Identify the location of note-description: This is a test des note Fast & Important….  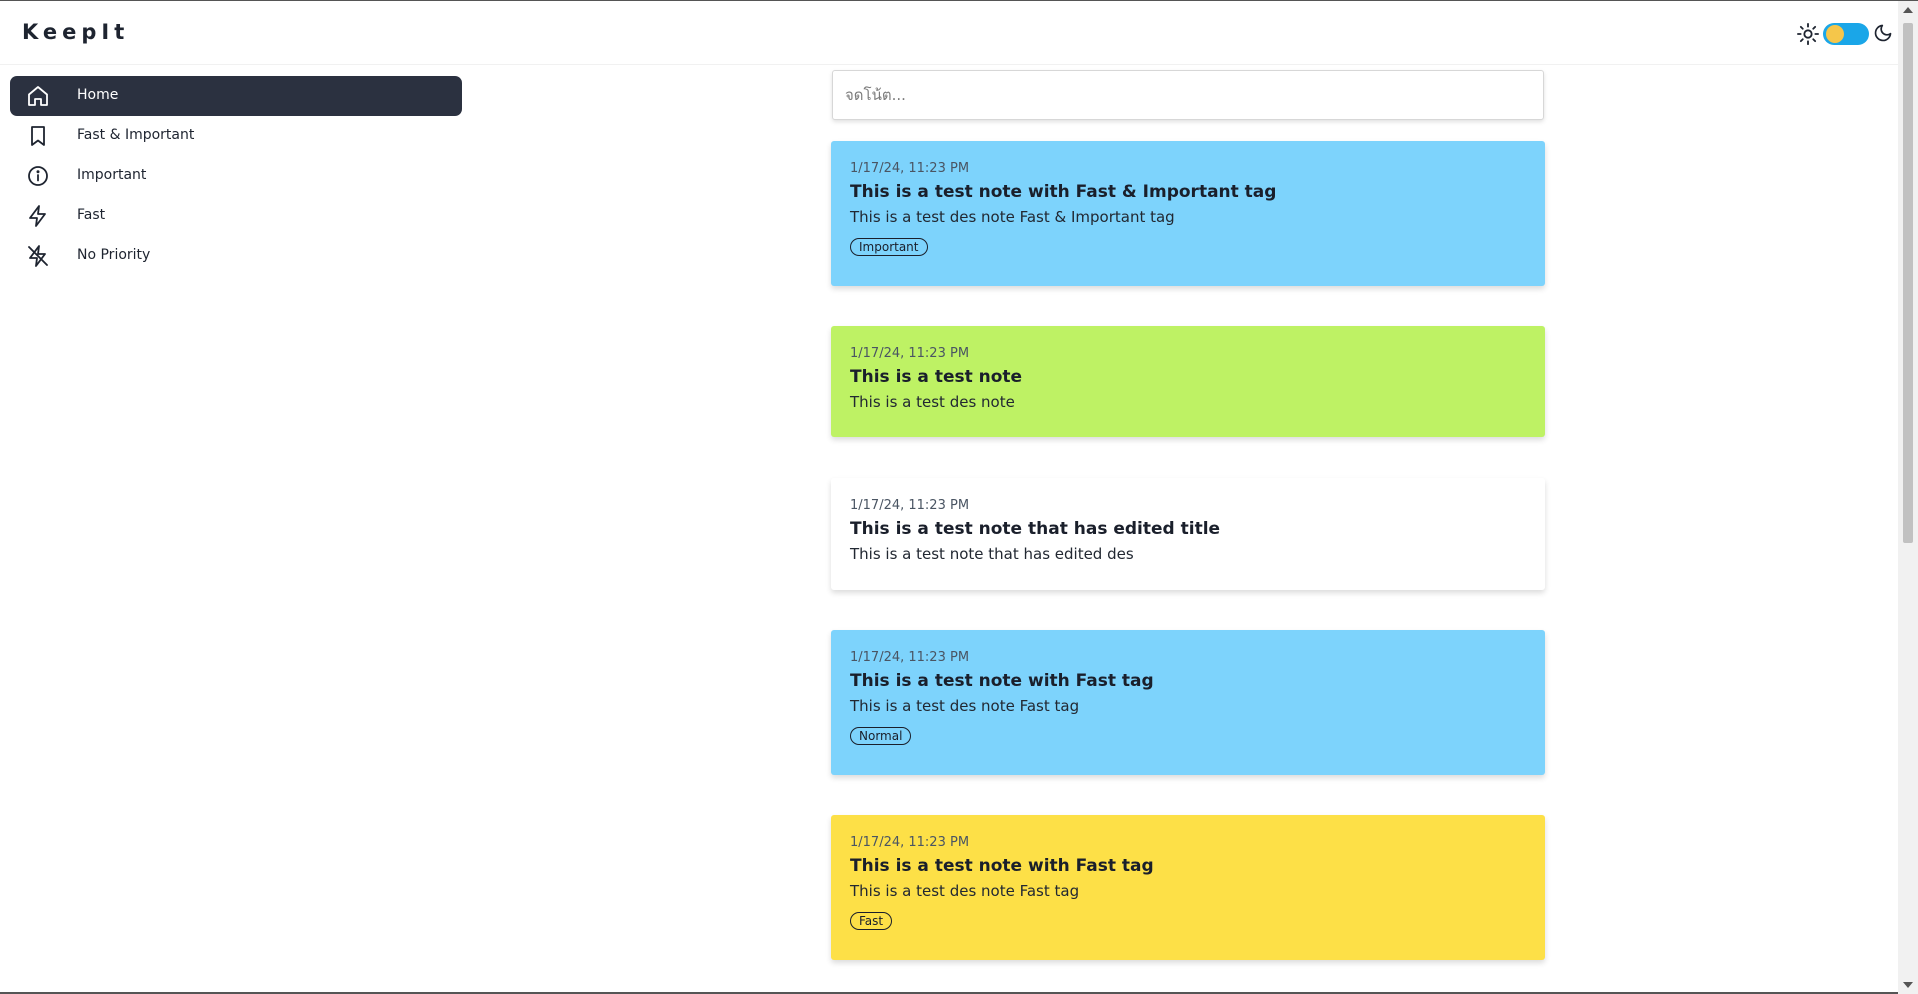
(1012, 217).